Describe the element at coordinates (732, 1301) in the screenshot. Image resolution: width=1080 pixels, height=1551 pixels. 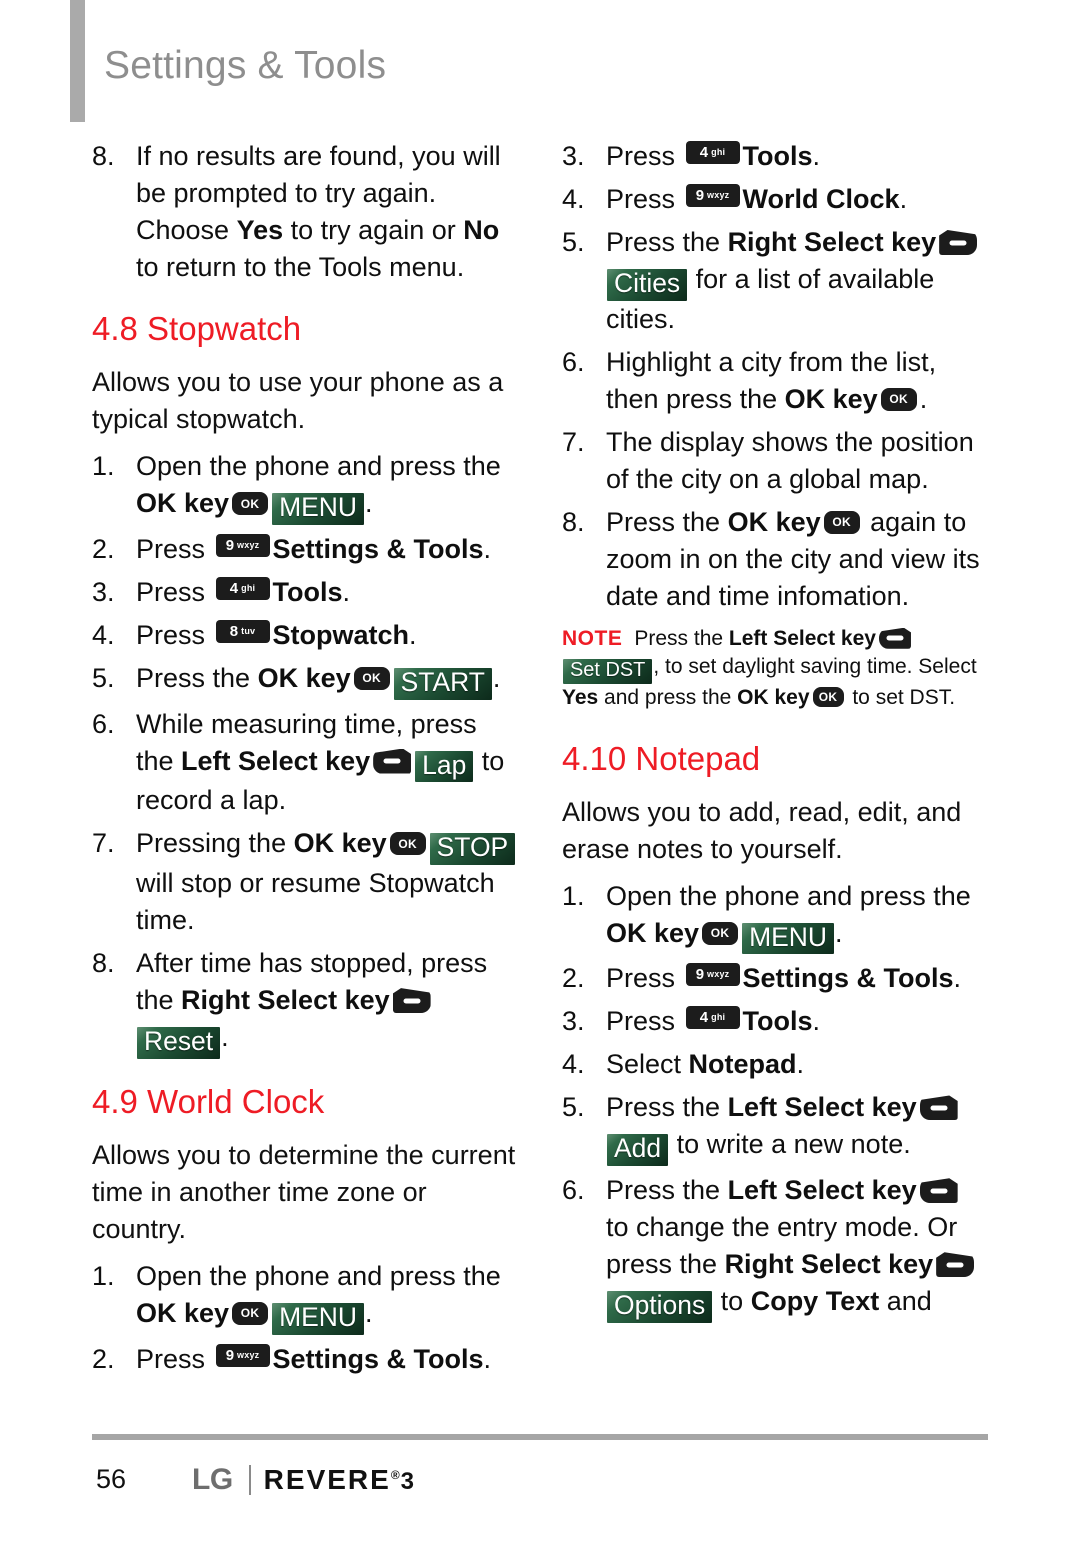
I see `step-text-c: to` at that location.